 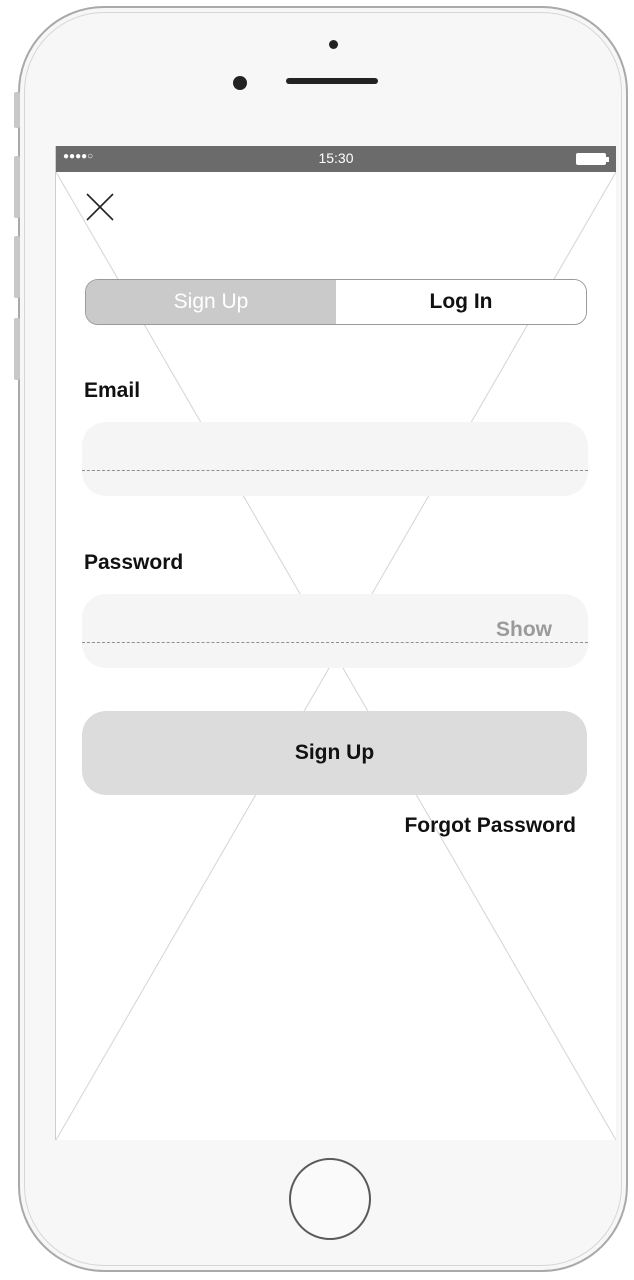 What do you see at coordinates (332, 81) in the screenshot?
I see `earpiece-speaker` at bounding box center [332, 81].